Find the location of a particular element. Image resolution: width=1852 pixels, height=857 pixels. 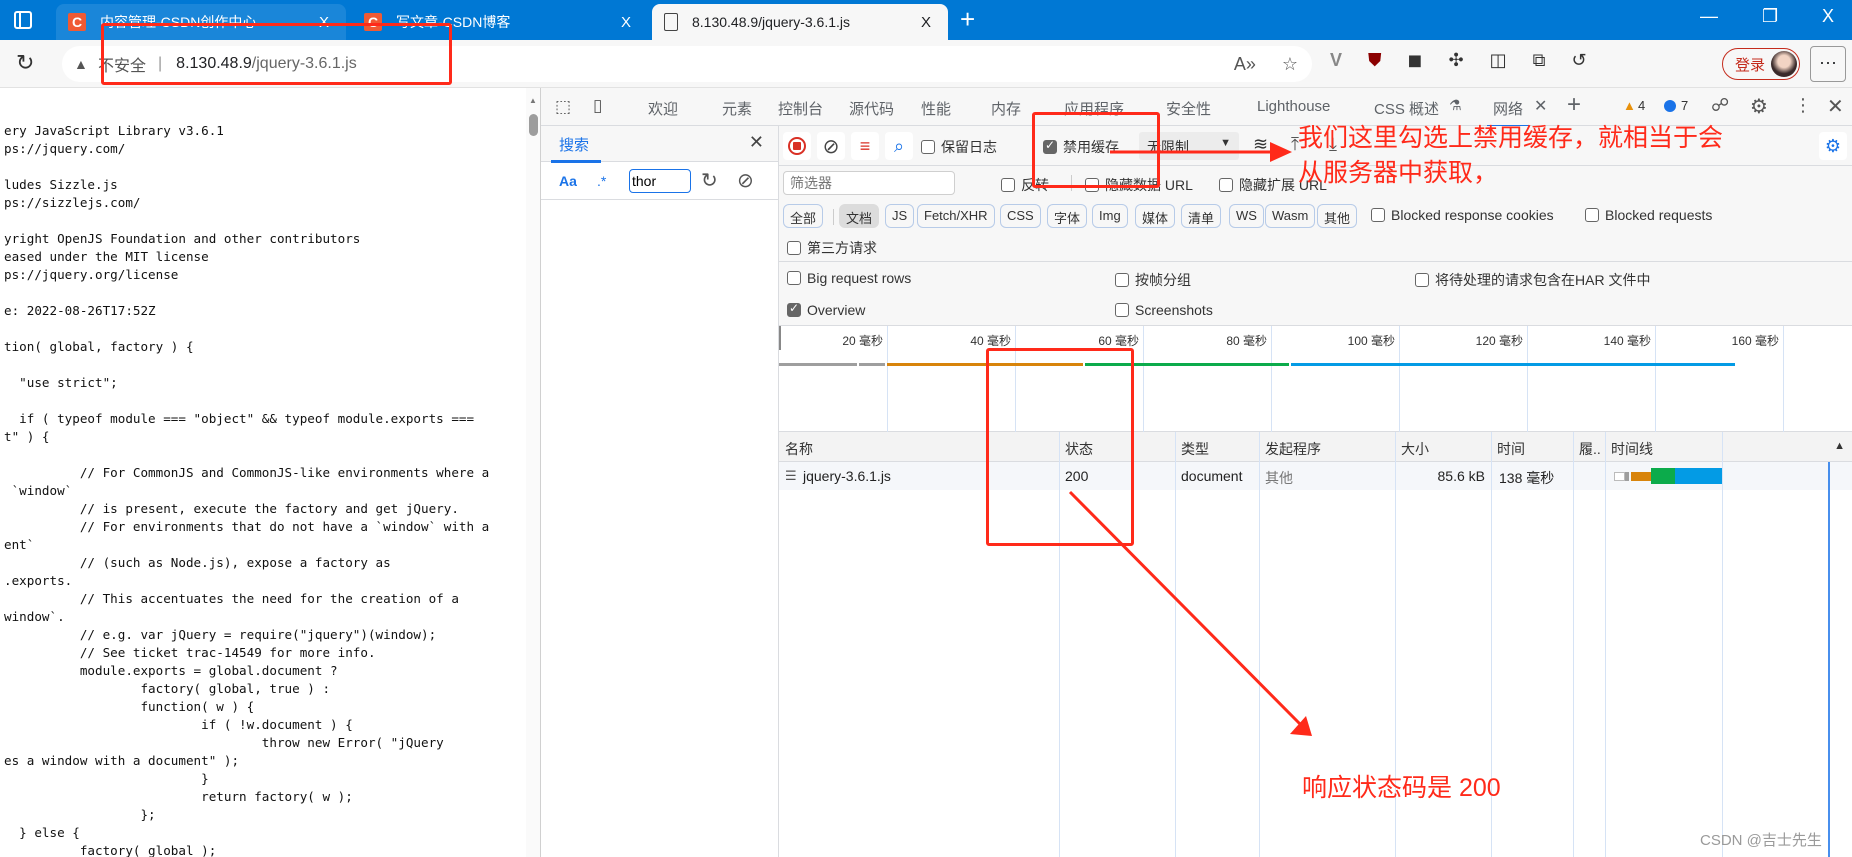

arrow-head-cache is located at coordinates (1281, 152).